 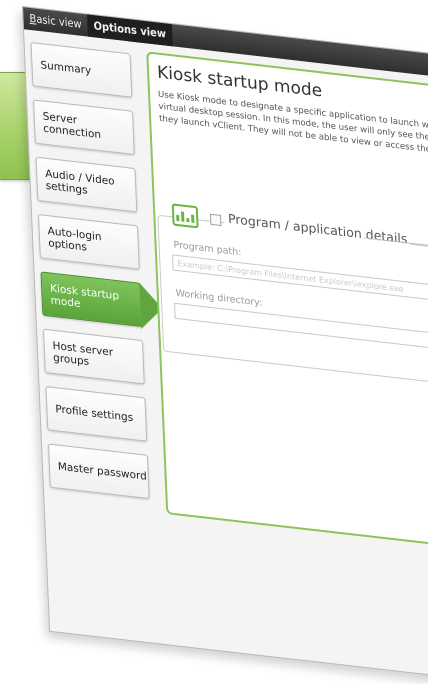 I want to click on sidebar-item-master-password: Master password, so click(x=98, y=471).